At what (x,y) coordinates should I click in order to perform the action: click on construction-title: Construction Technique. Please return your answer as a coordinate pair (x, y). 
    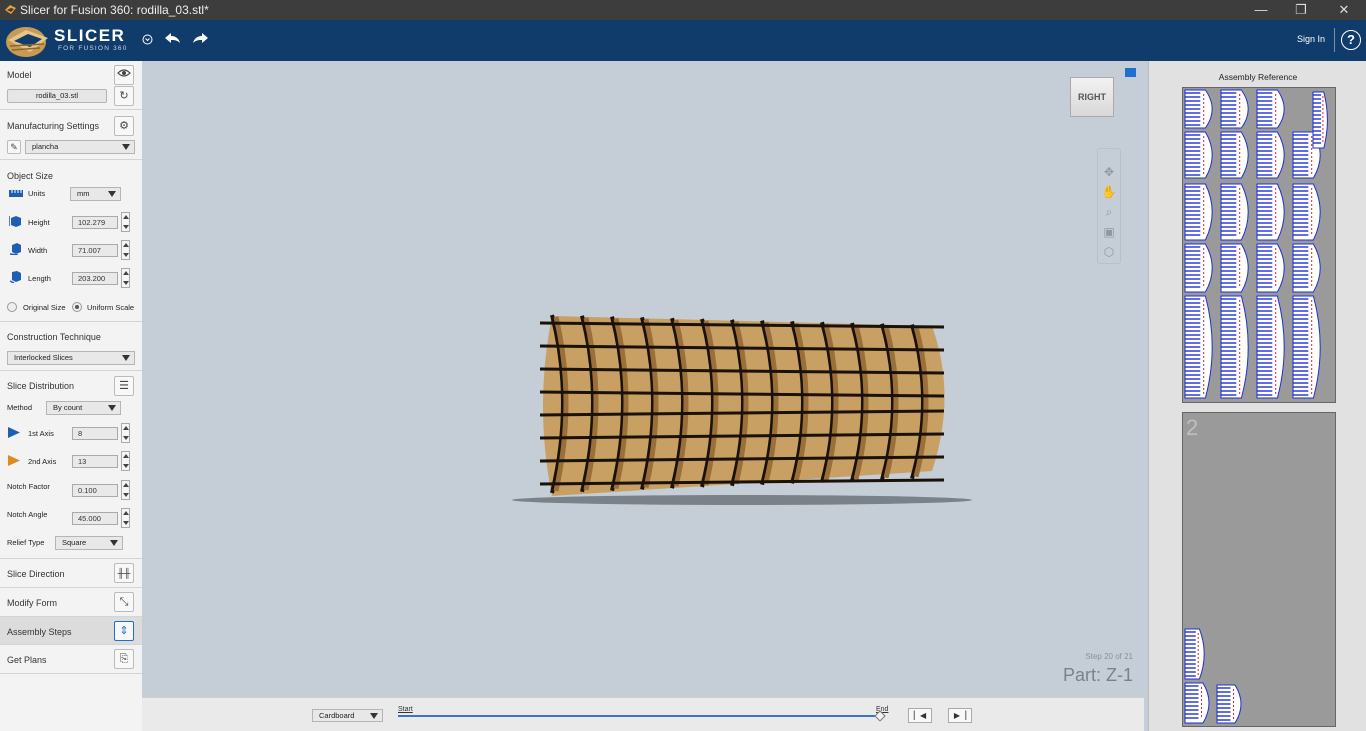
    Looking at the image, I should click on (54, 337).